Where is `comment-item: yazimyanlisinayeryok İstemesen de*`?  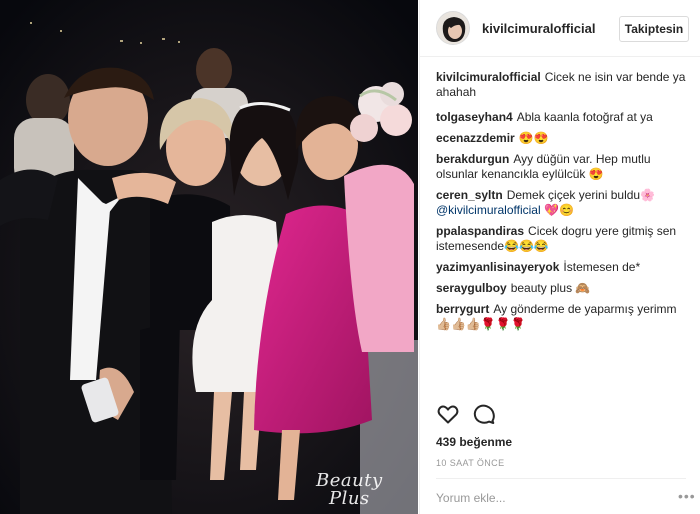
comment-item: yazimyanlisinayeryok İstemesen de* is located at coordinates (565, 267).